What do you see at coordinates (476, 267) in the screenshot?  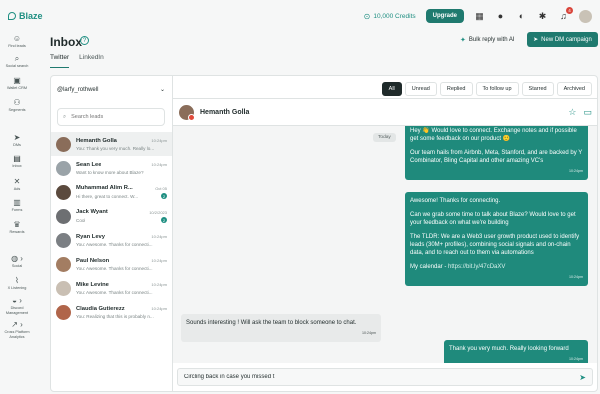 I see `calendar-link: https://bit.ly/47cDaXV` at bounding box center [476, 267].